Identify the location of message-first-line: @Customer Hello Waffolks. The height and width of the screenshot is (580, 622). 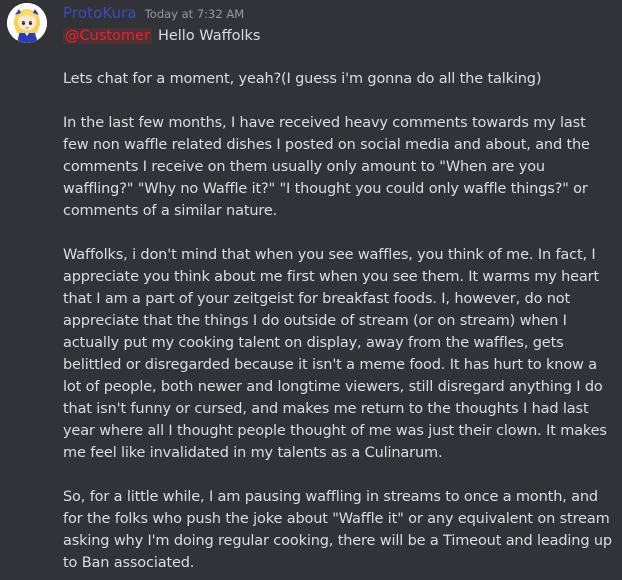
(161, 36).